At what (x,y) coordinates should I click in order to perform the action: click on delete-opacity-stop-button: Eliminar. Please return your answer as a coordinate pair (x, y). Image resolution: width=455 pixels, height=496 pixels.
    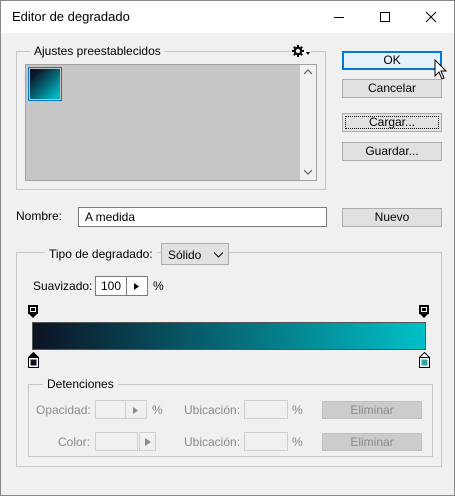
    Looking at the image, I should click on (372, 410).